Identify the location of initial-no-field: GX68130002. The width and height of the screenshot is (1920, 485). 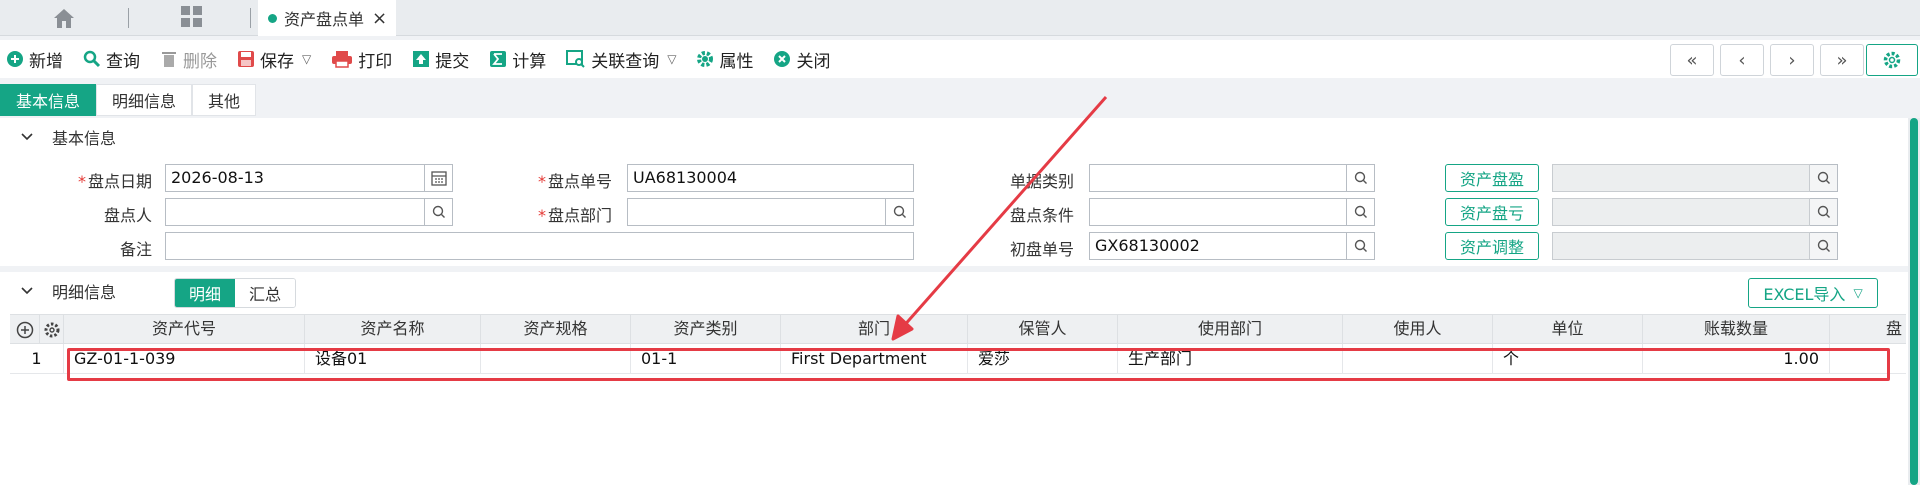
(1218, 246).